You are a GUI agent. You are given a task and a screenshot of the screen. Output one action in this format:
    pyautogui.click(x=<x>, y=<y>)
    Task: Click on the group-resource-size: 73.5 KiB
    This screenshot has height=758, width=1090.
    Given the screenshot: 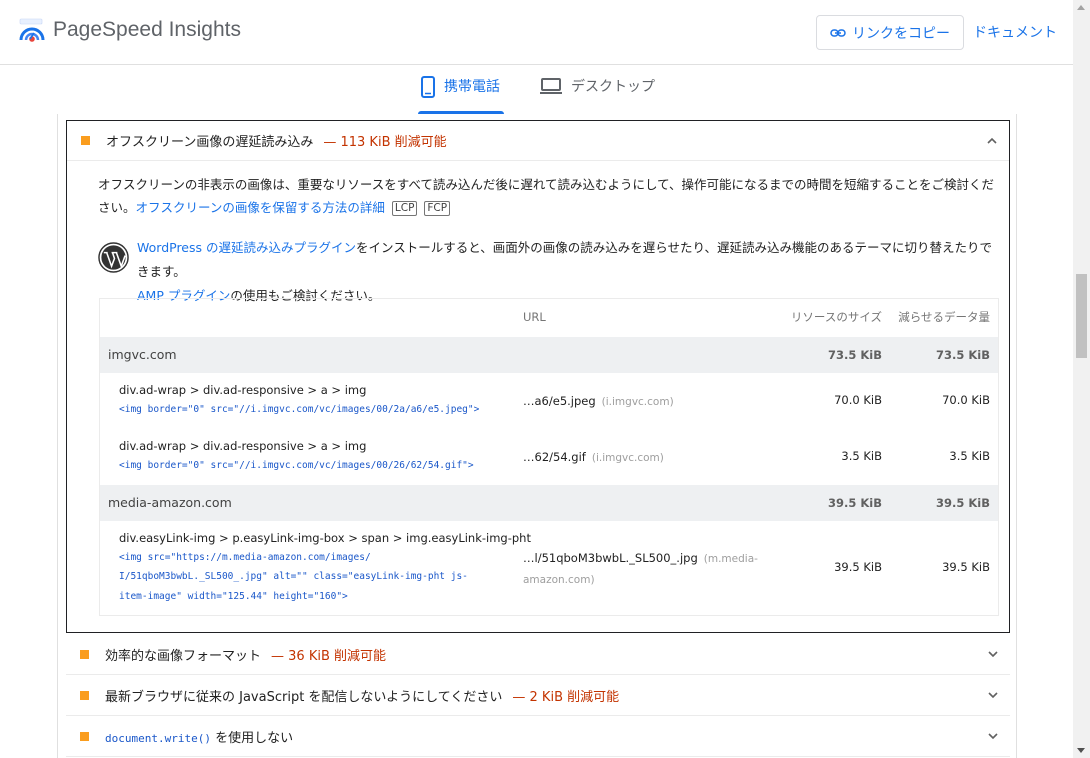 What is the action you would take?
    pyautogui.click(x=855, y=355)
    